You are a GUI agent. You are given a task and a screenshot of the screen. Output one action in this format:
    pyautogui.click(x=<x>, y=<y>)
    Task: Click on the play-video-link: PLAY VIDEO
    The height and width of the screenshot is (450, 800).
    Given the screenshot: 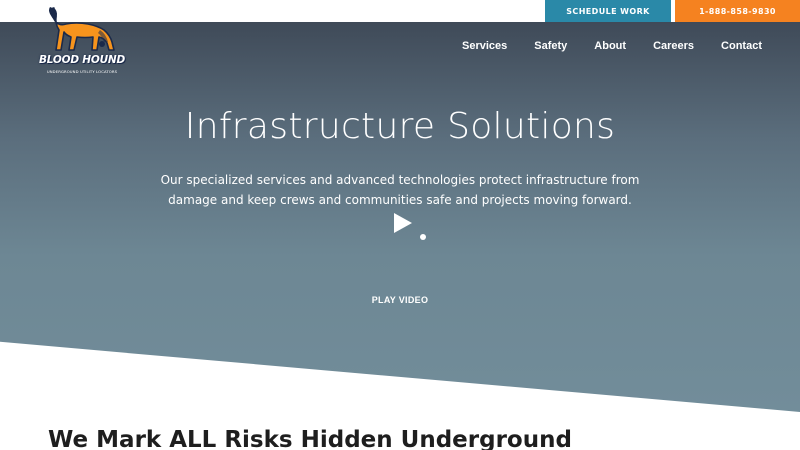 What is the action you would take?
    pyautogui.click(x=400, y=300)
    